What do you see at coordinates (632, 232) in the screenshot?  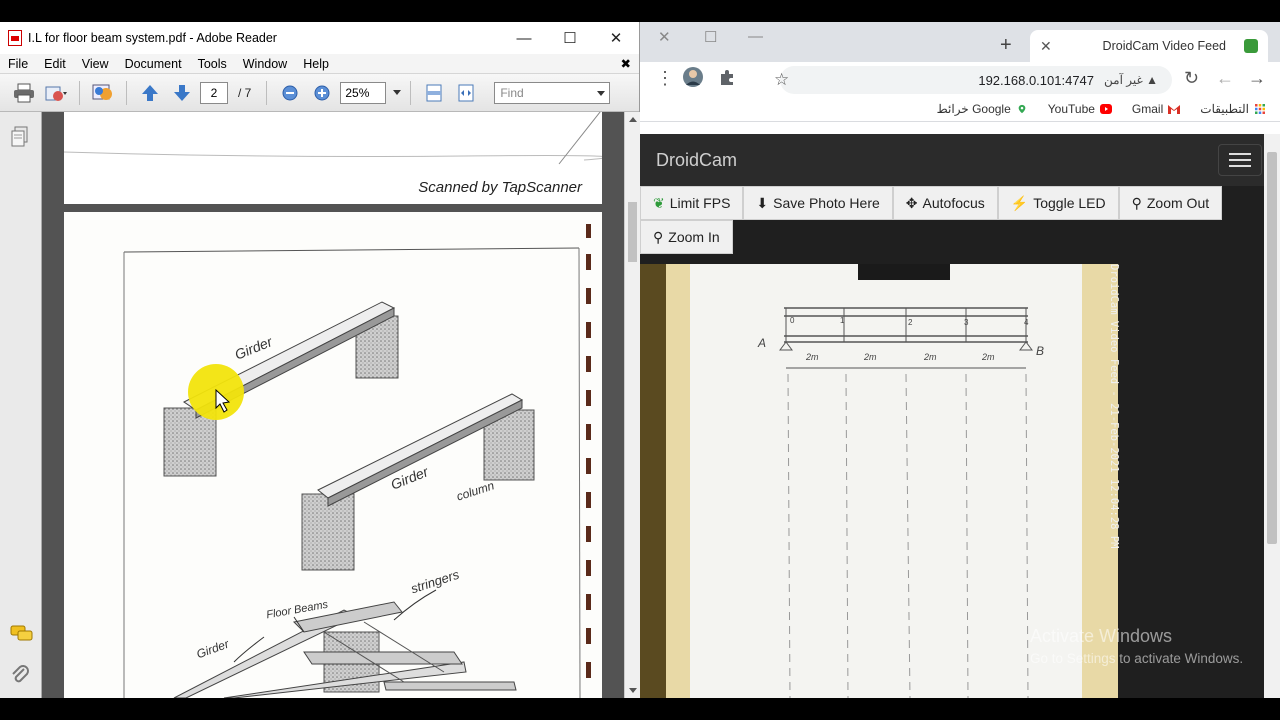 I see `scroll-thumb` at bounding box center [632, 232].